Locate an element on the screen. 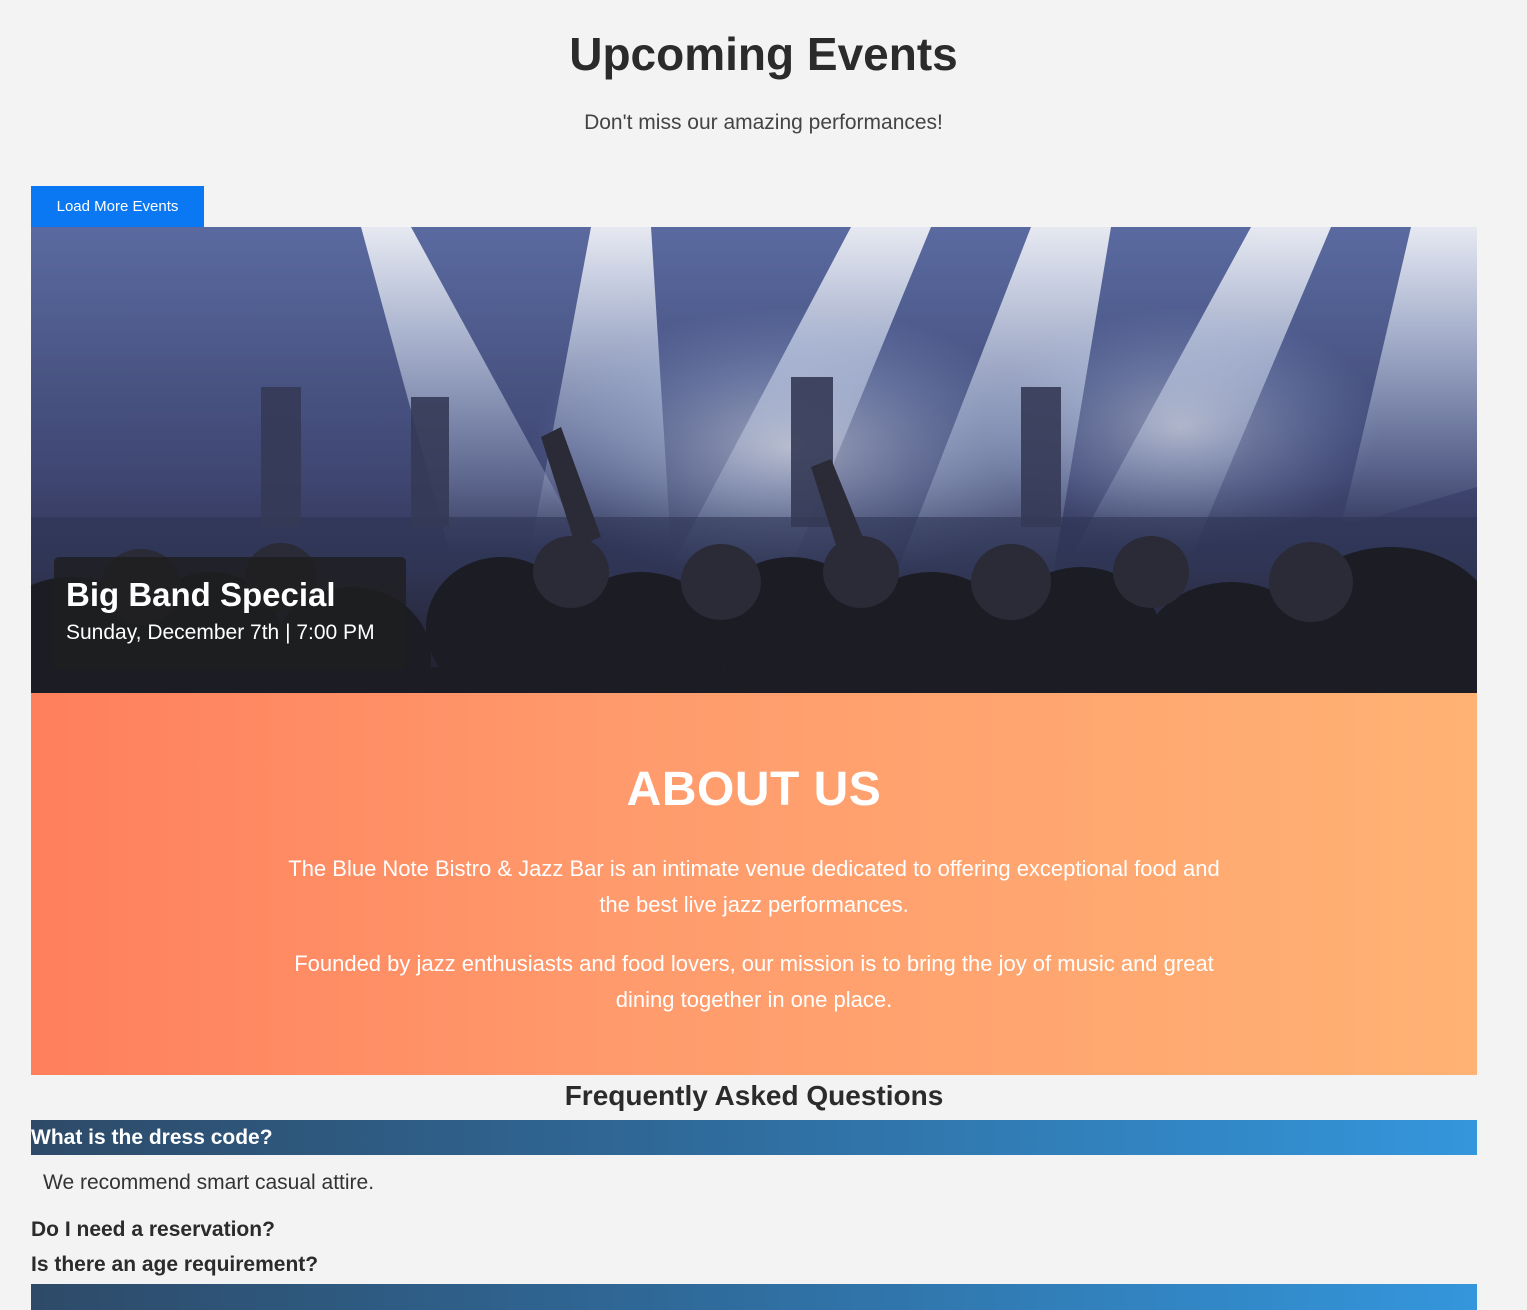 The width and height of the screenshot is (1527, 1310). faq-heading: Frequently Asked Questions is located at coordinates (754, 1095).